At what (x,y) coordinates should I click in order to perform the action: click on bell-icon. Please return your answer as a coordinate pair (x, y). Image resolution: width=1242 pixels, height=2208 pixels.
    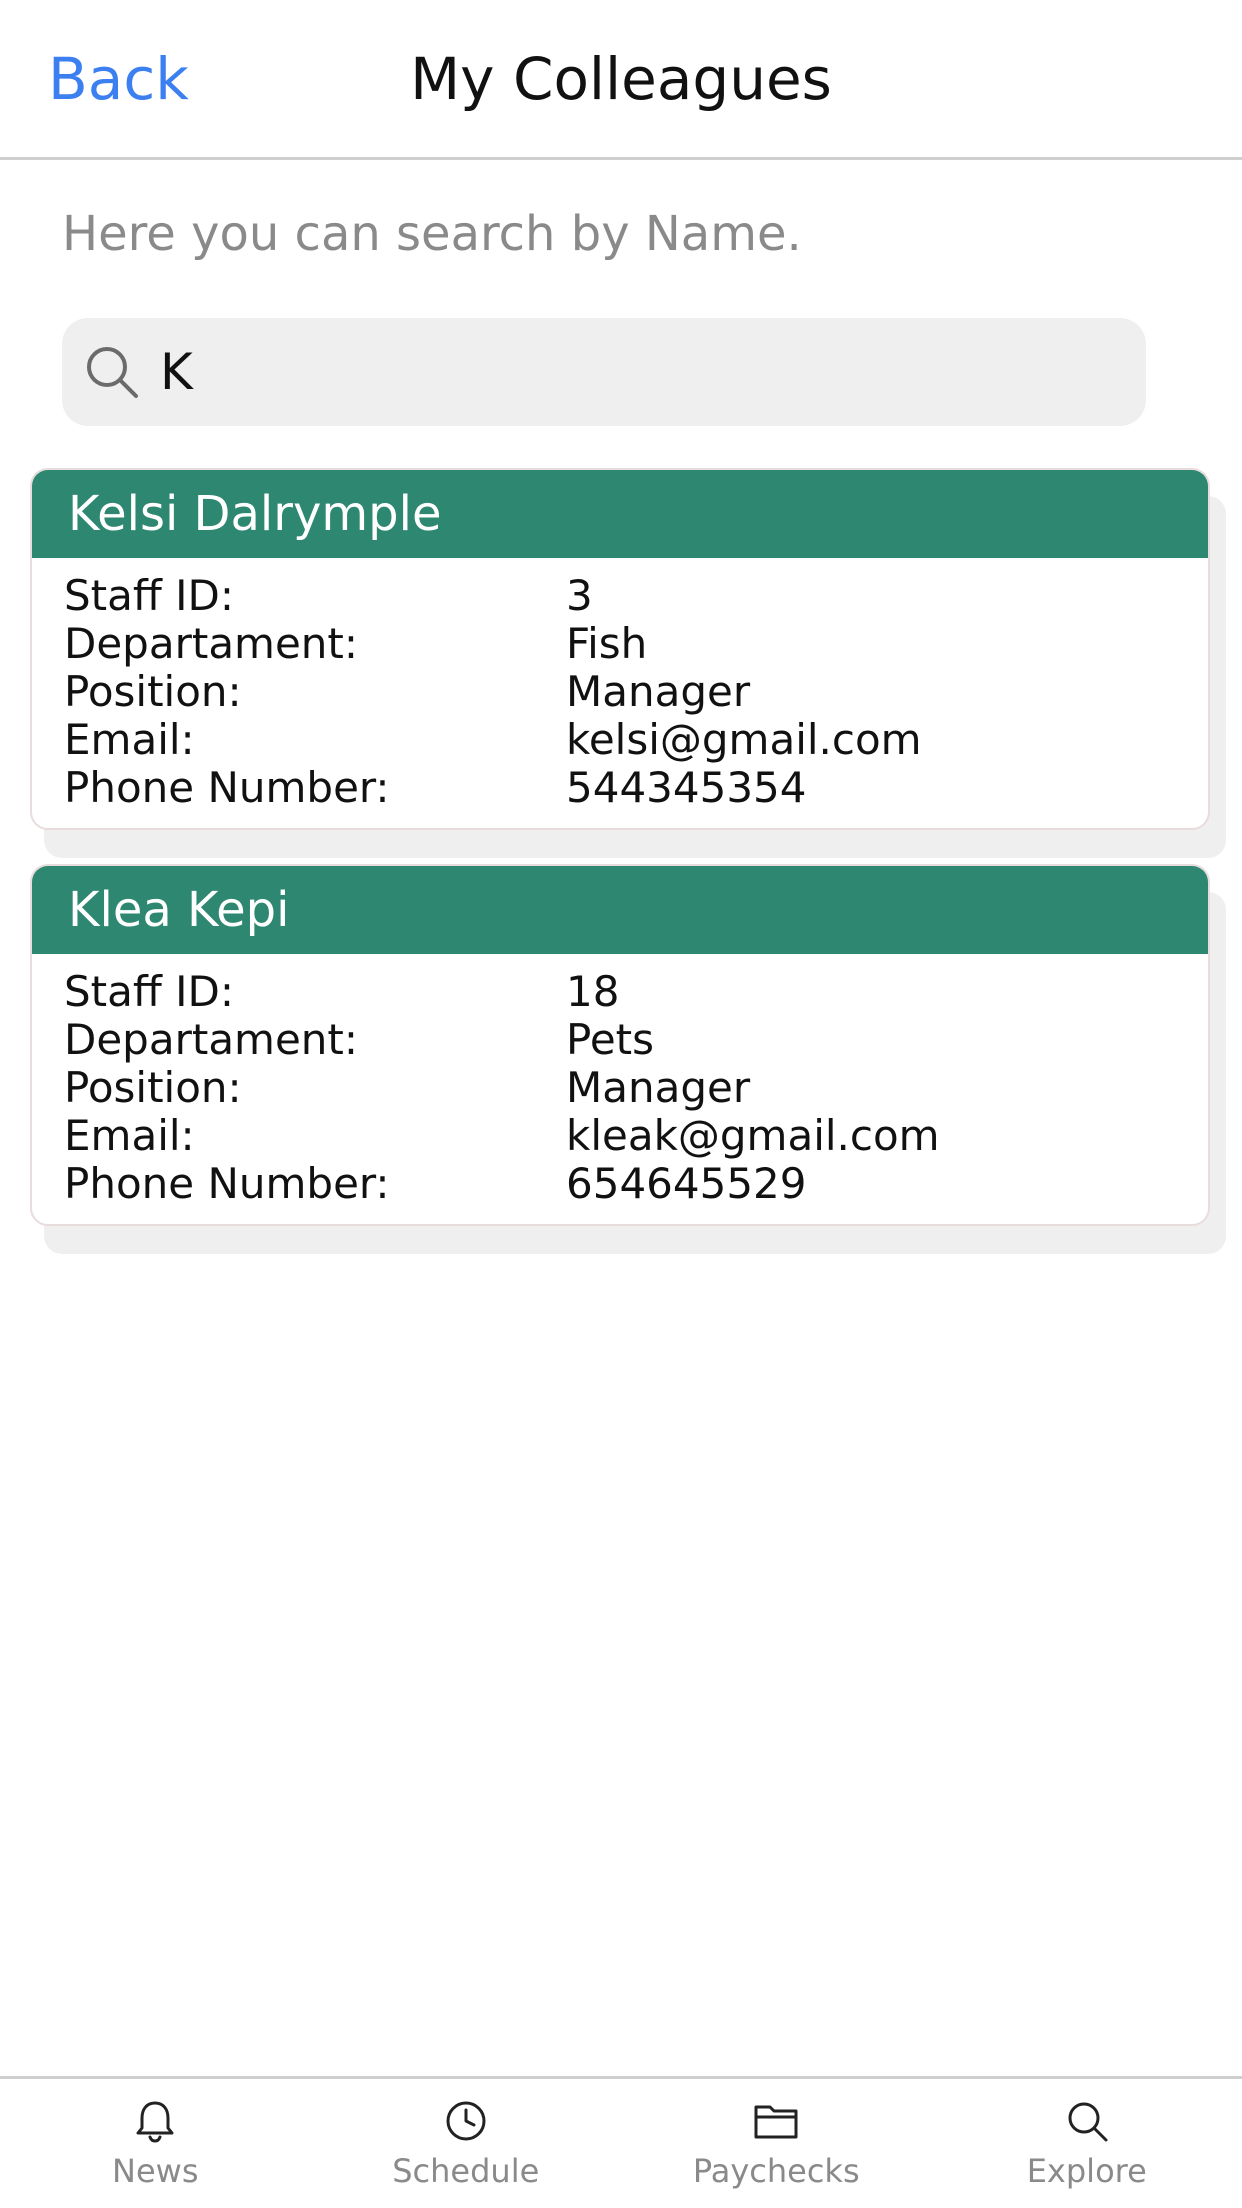
    Looking at the image, I should click on (155, 2121).